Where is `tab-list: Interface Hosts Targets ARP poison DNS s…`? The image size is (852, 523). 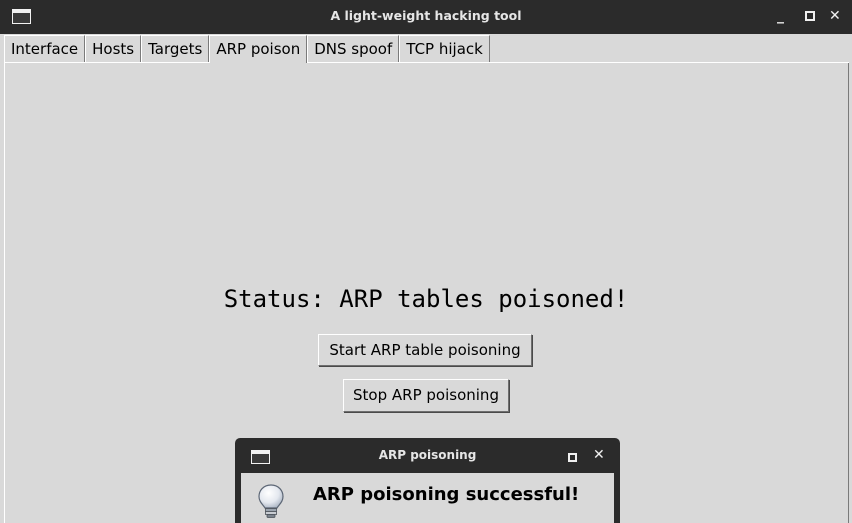
tab-list: Interface Hosts Targets ARP poison DNS s… is located at coordinates (247, 49).